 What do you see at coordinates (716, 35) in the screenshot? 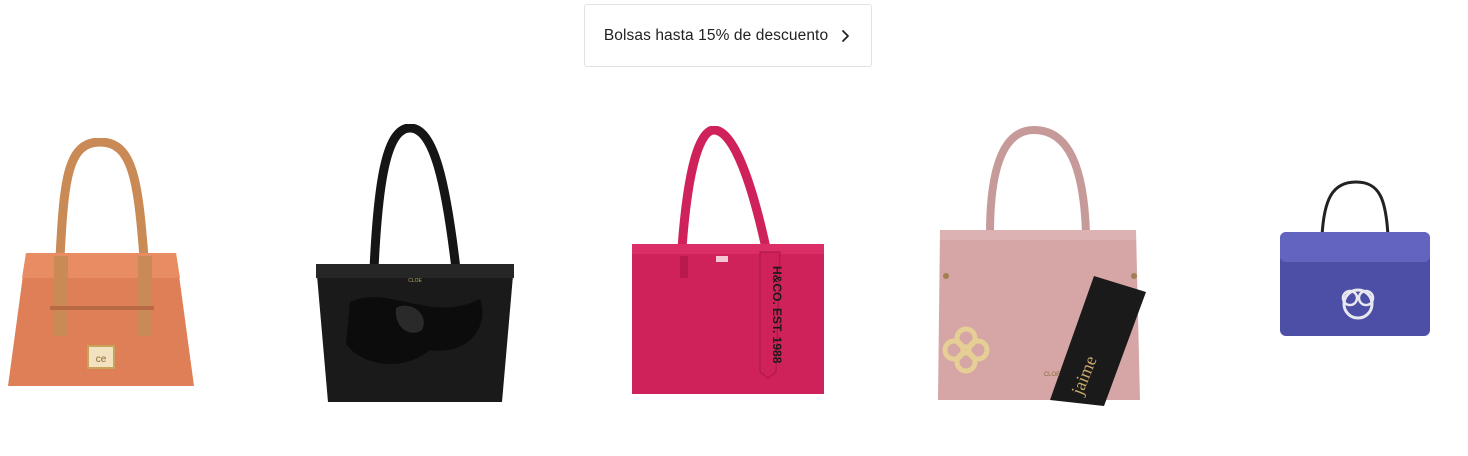
I see `promo-label: Bolsas hasta 15% de descuento` at bounding box center [716, 35].